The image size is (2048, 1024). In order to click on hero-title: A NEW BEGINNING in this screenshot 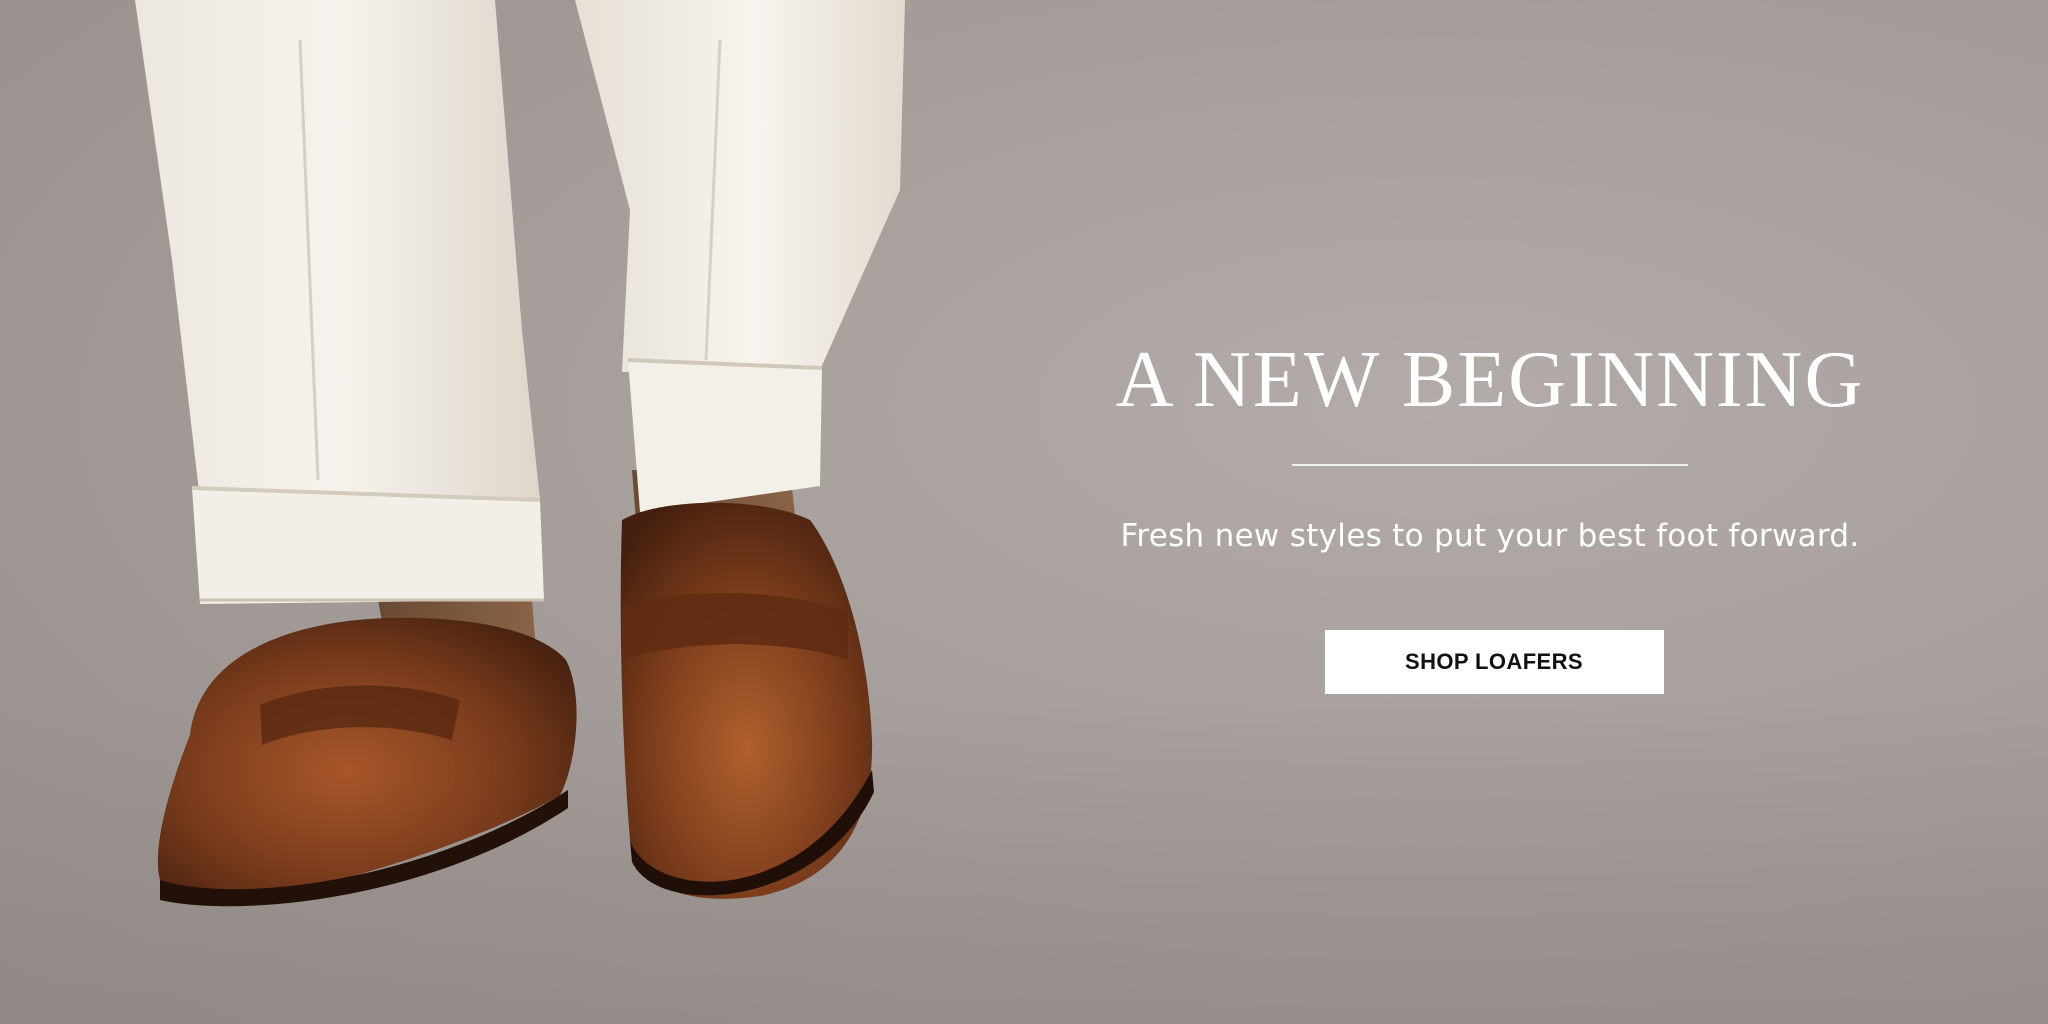, I will do `click(1490, 380)`.